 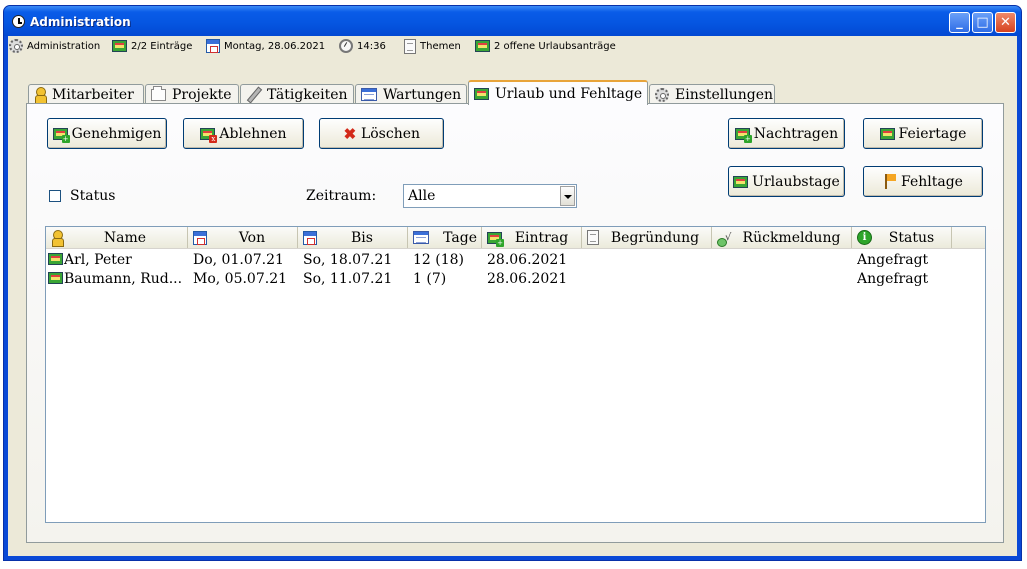 I want to click on status-checkbox, so click(x=55, y=196).